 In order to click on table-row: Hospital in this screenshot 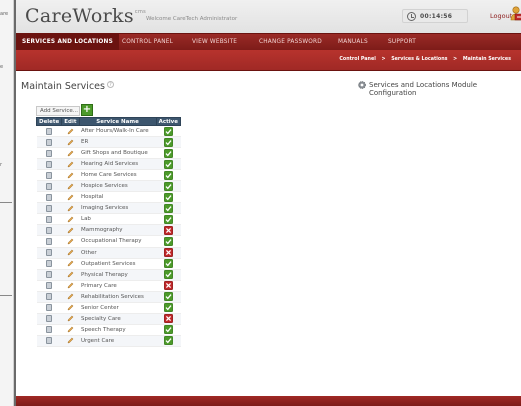, I will do `click(108, 197)`.